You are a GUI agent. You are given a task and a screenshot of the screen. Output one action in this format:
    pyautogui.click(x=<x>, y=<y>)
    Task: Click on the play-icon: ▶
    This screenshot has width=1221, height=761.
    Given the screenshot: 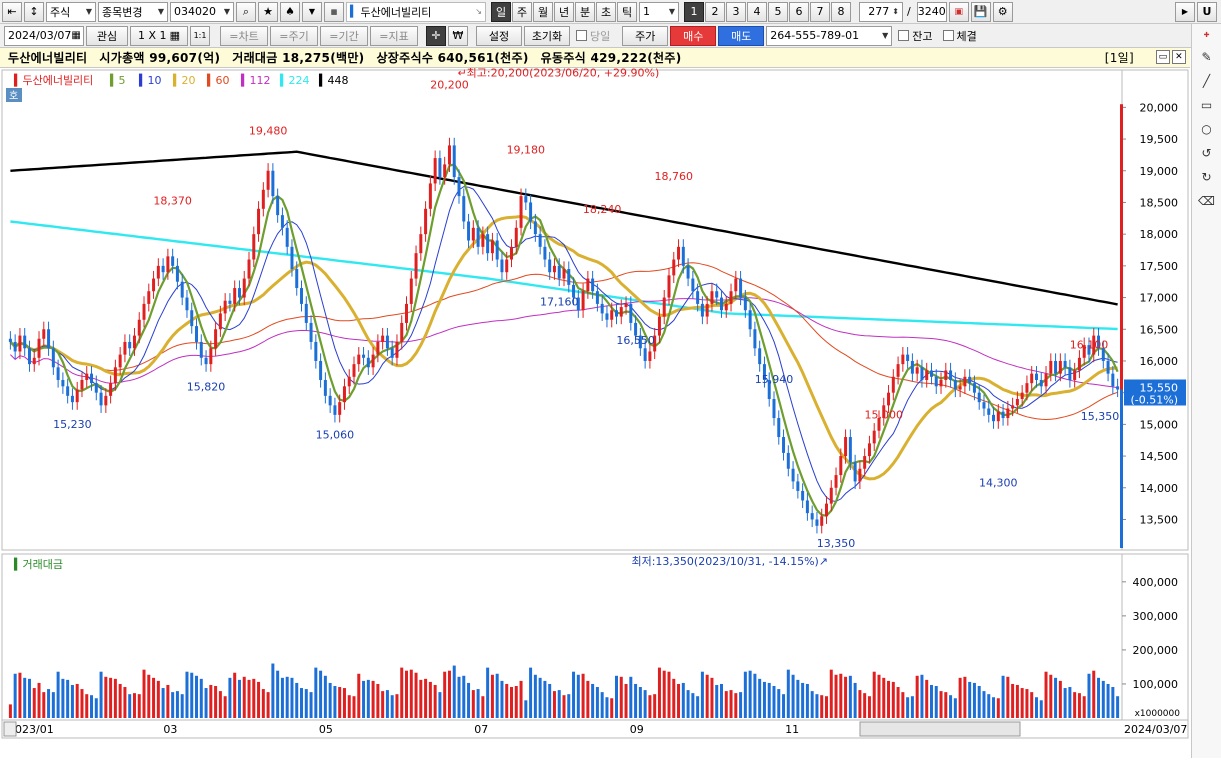 What is the action you would take?
    pyautogui.click(x=1185, y=11)
    